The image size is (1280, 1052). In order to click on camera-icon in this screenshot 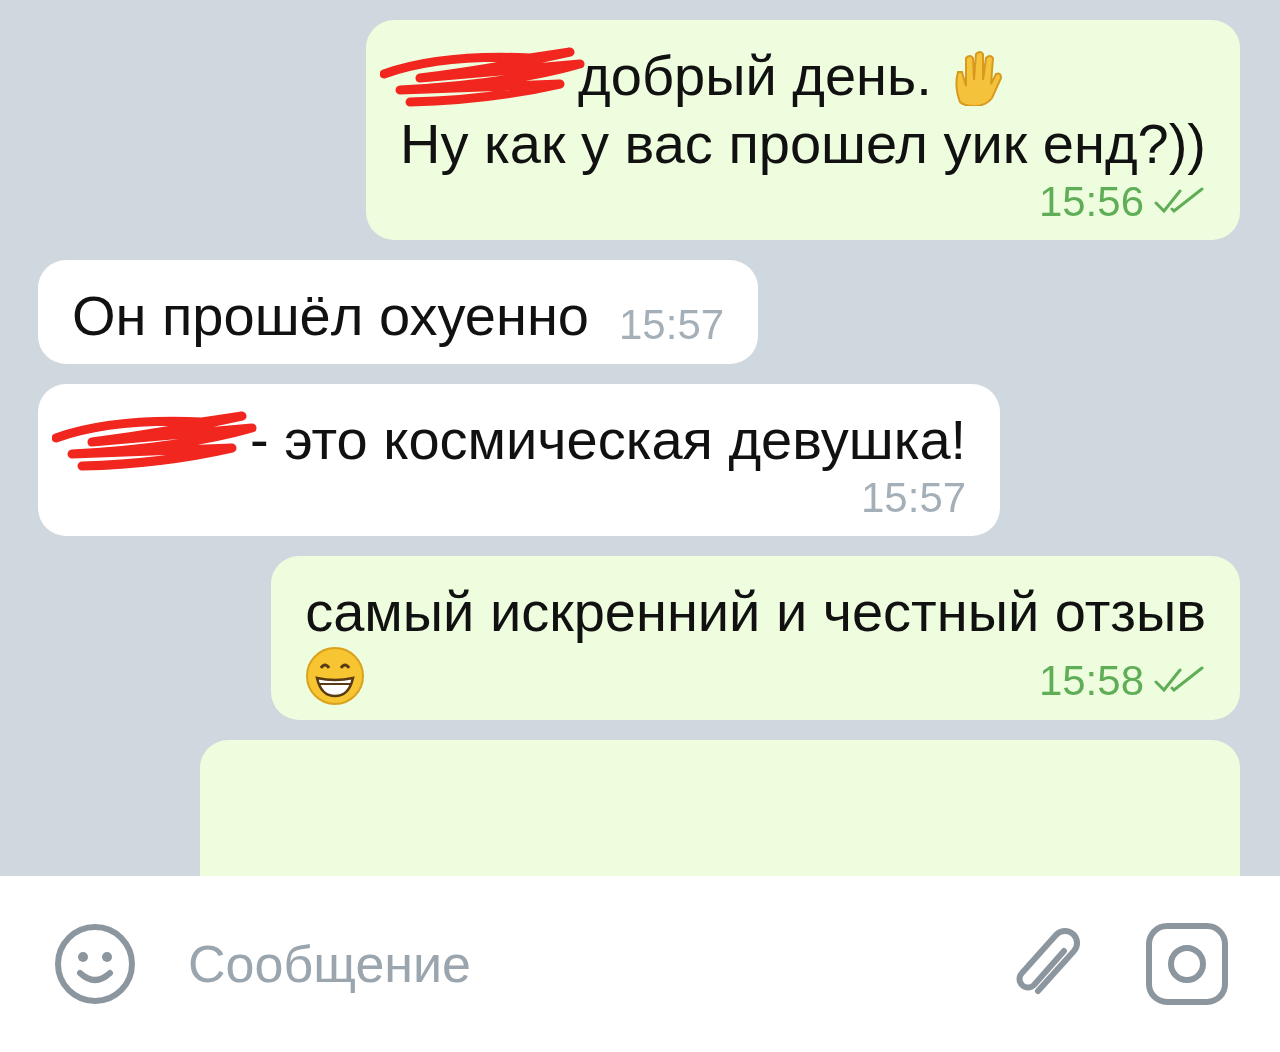, I will do `click(1187, 964)`.